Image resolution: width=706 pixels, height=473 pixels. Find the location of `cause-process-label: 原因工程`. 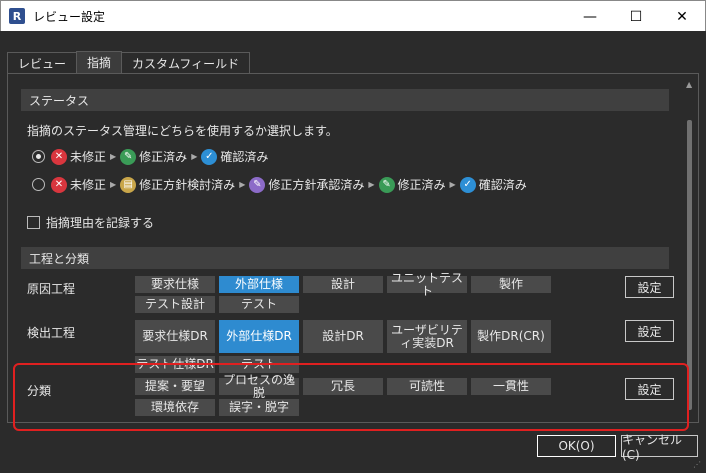

cause-process-label: 原因工程 is located at coordinates (51, 289).